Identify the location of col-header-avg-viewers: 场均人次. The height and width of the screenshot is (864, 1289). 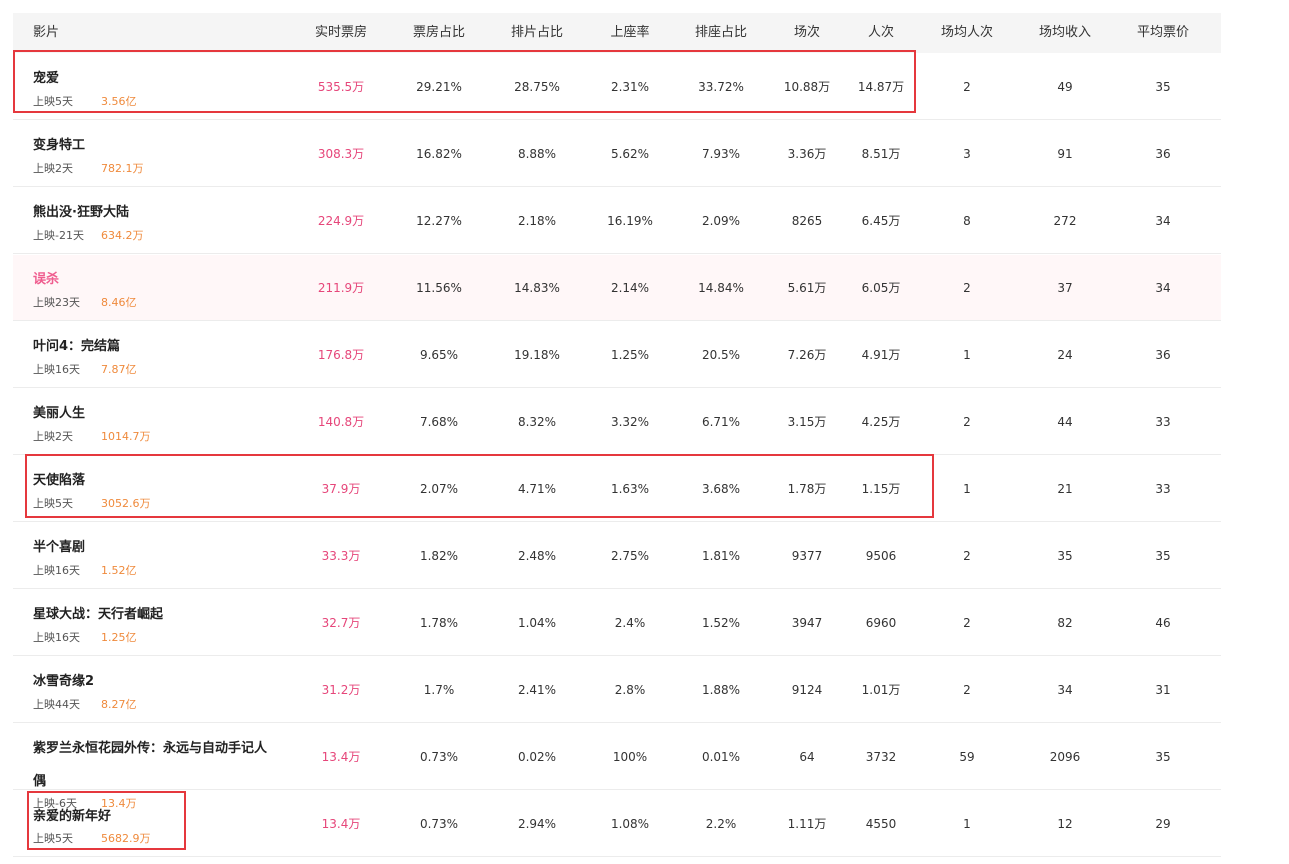
(967, 33).